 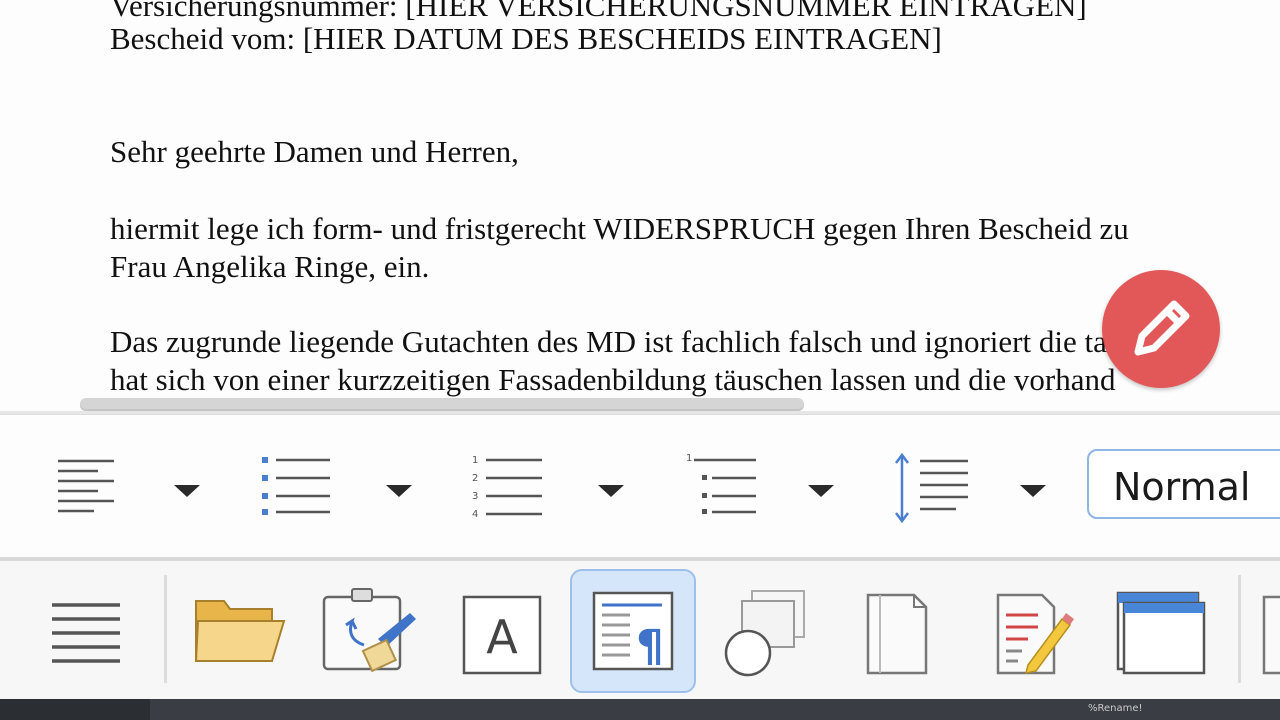 What do you see at coordinates (897, 634) in the screenshot?
I see `page-icon` at bounding box center [897, 634].